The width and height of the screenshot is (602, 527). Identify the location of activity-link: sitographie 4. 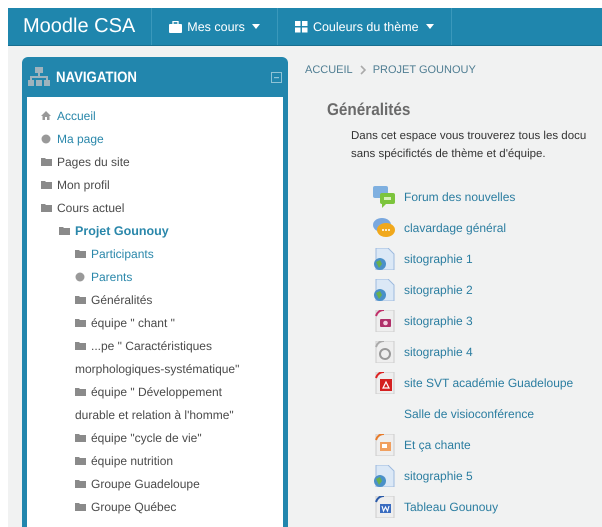
(438, 351).